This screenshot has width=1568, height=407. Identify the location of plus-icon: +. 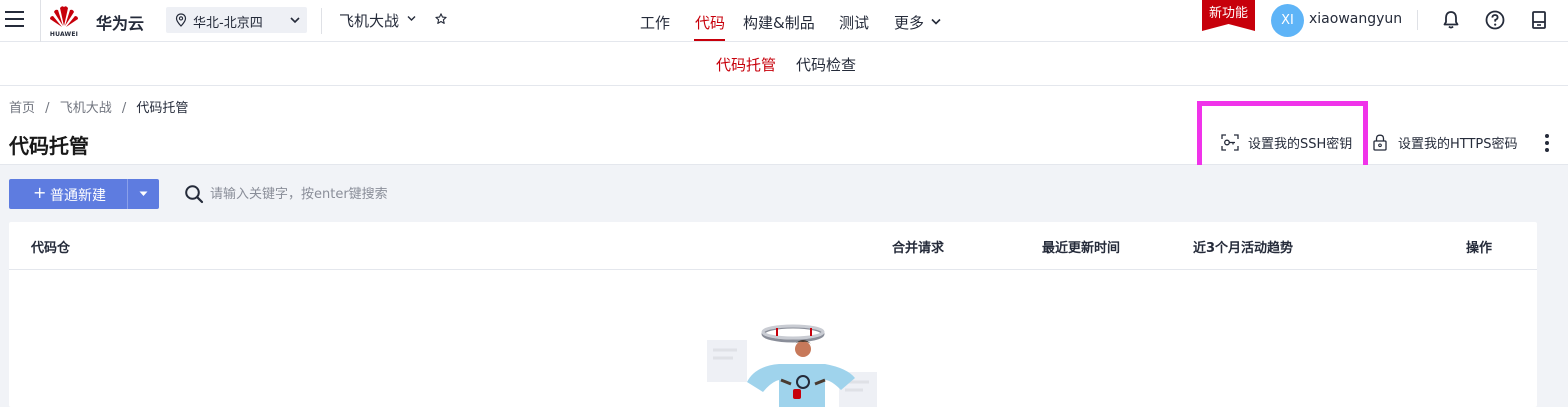
(40, 192).